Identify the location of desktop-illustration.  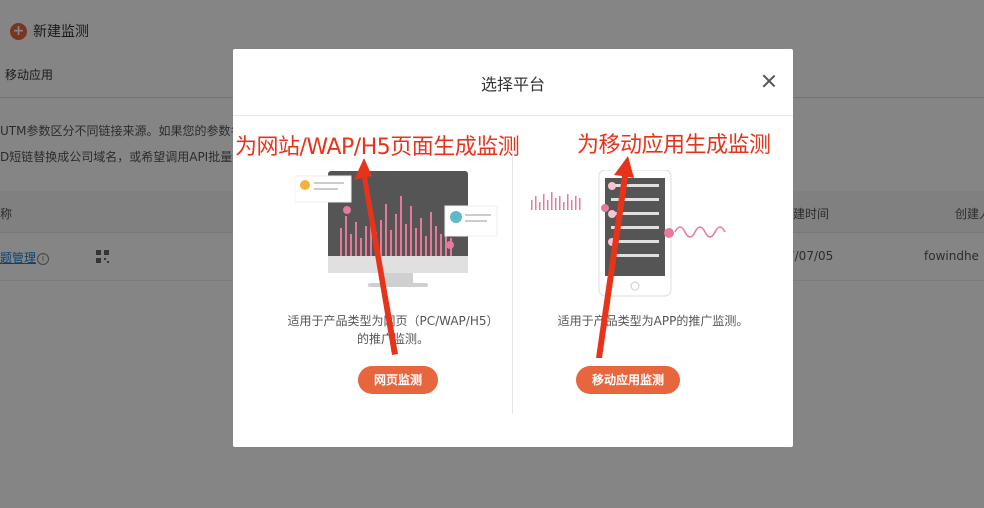
(396, 229).